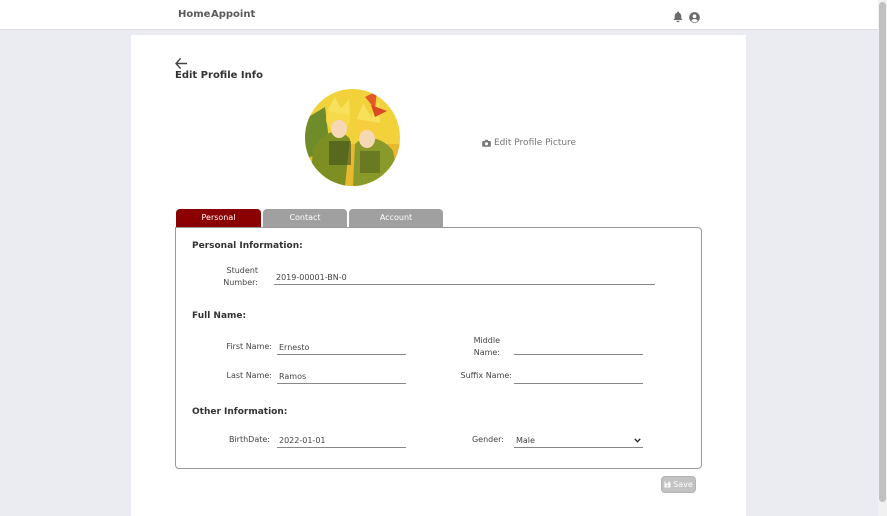 This screenshot has height=516, width=887. What do you see at coordinates (219, 75) in the screenshot?
I see `page-title: Edit Profile Info` at bounding box center [219, 75].